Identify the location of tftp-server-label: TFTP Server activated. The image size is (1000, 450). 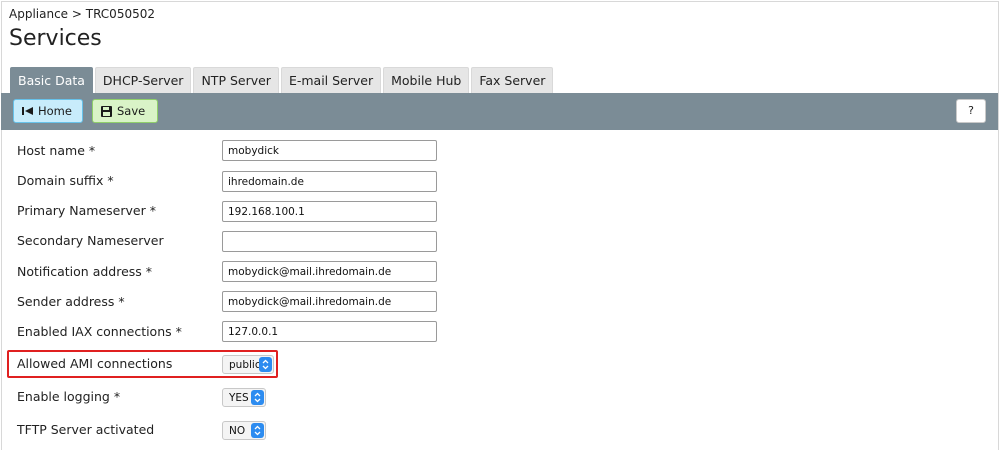
(86, 429).